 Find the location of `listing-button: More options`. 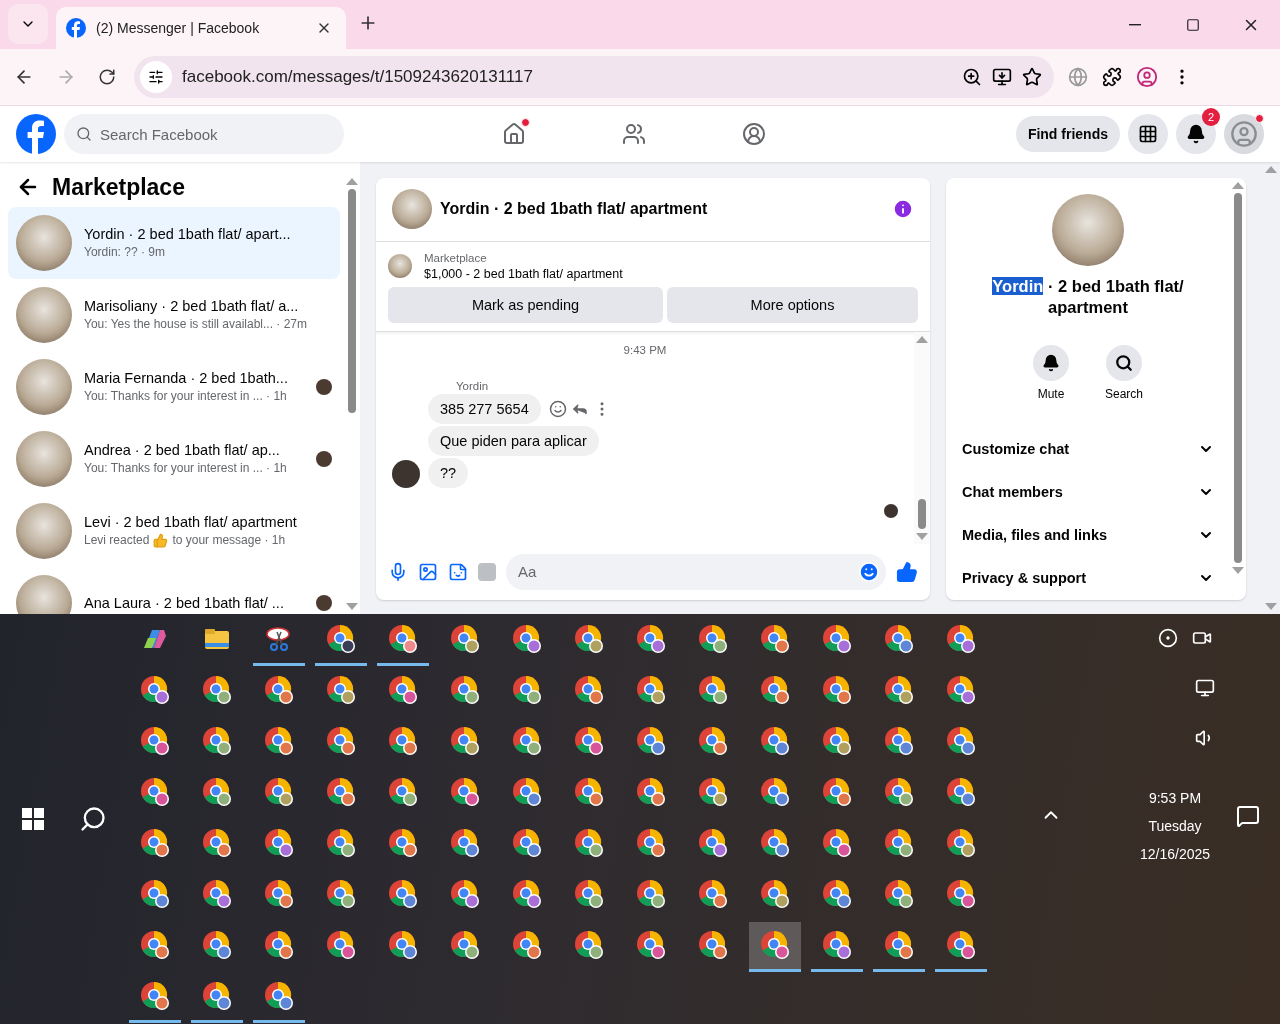

listing-button: More options is located at coordinates (792, 305).